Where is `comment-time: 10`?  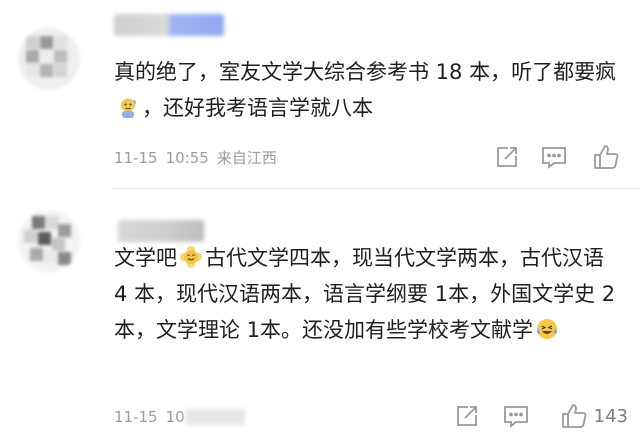
comment-time: 10 is located at coordinates (175, 417).